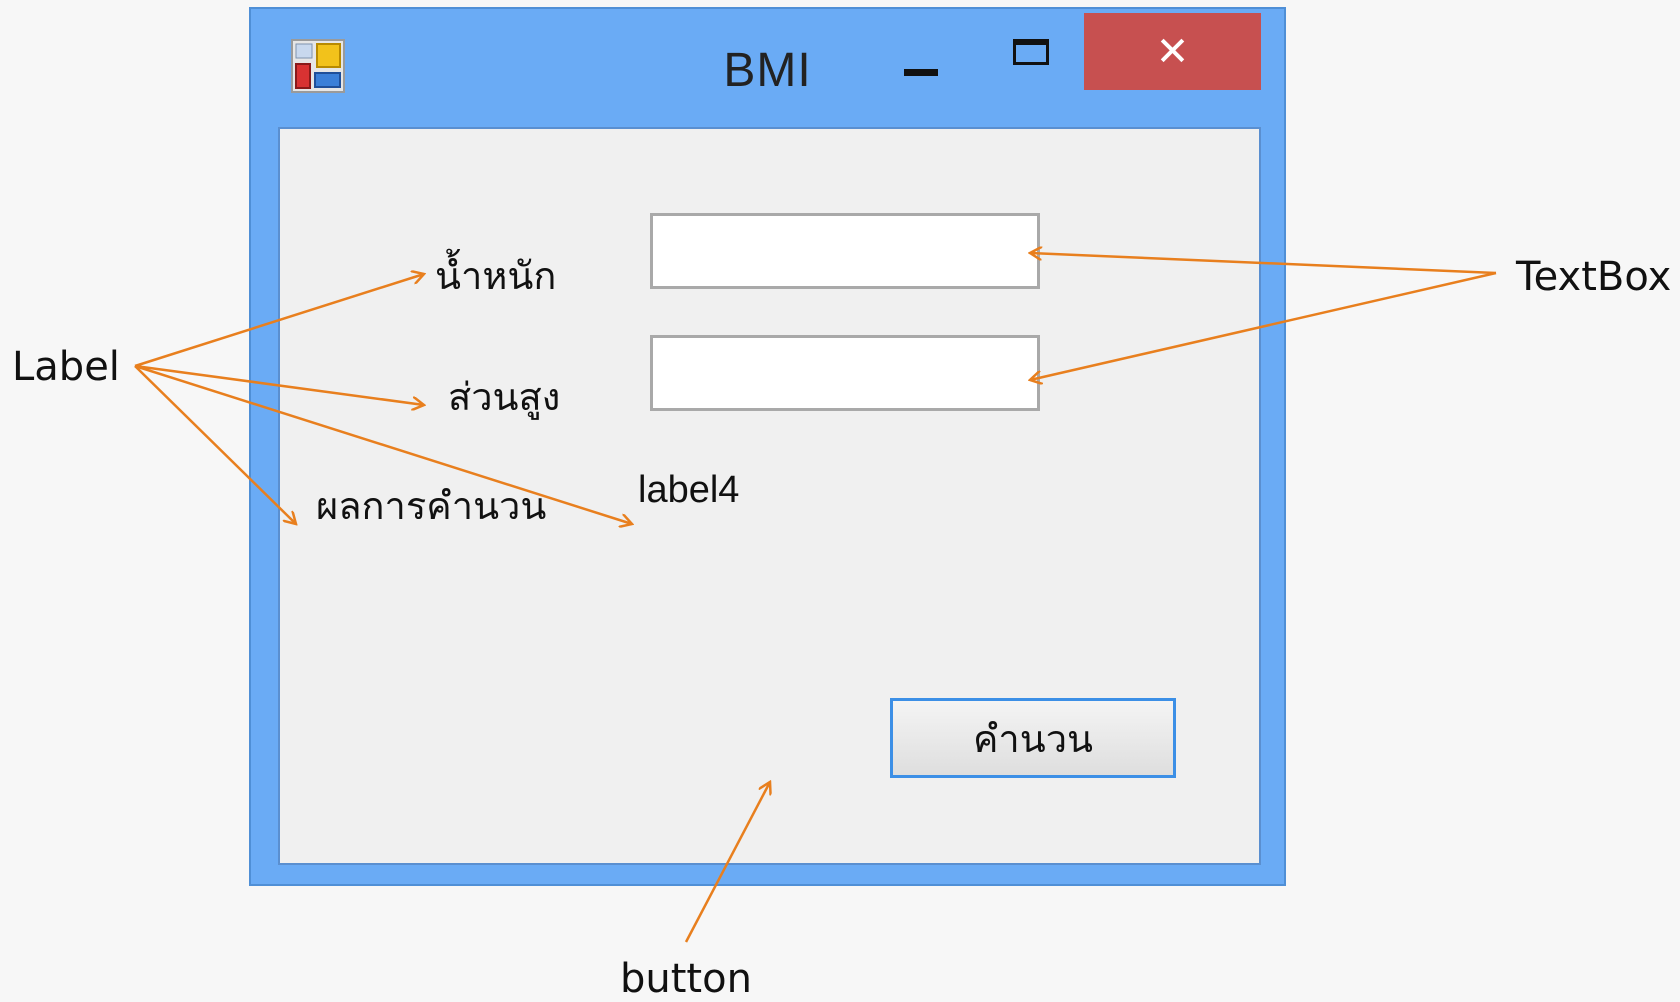 The width and height of the screenshot is (1680, 1002). I want to click on arrow-label-to-label4, so click(383, 444).